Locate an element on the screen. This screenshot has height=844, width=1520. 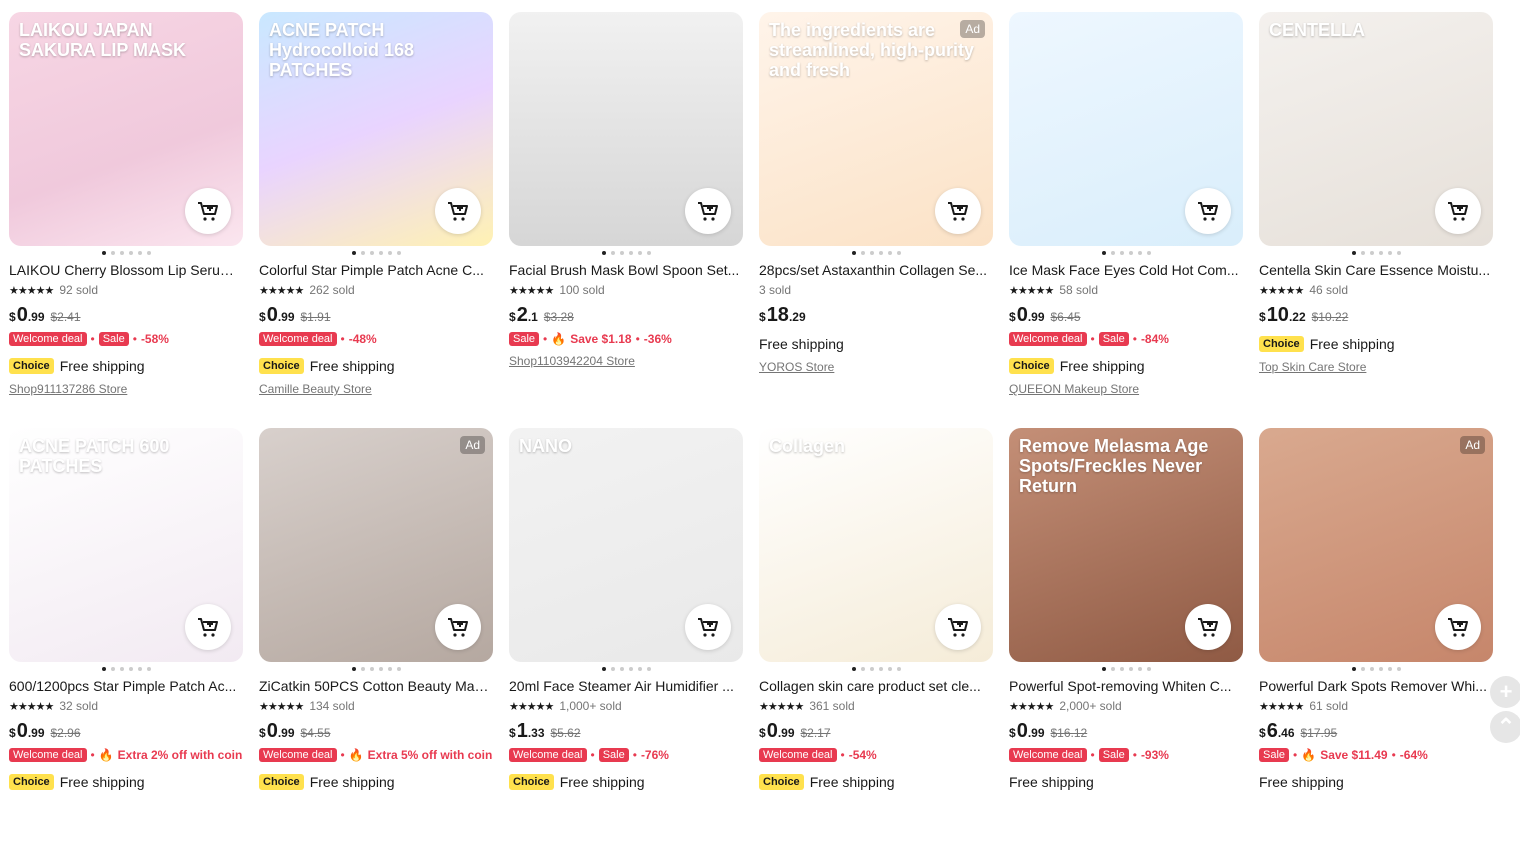
store-link: Shop911137286 Store is located at coordinates (126, 390).